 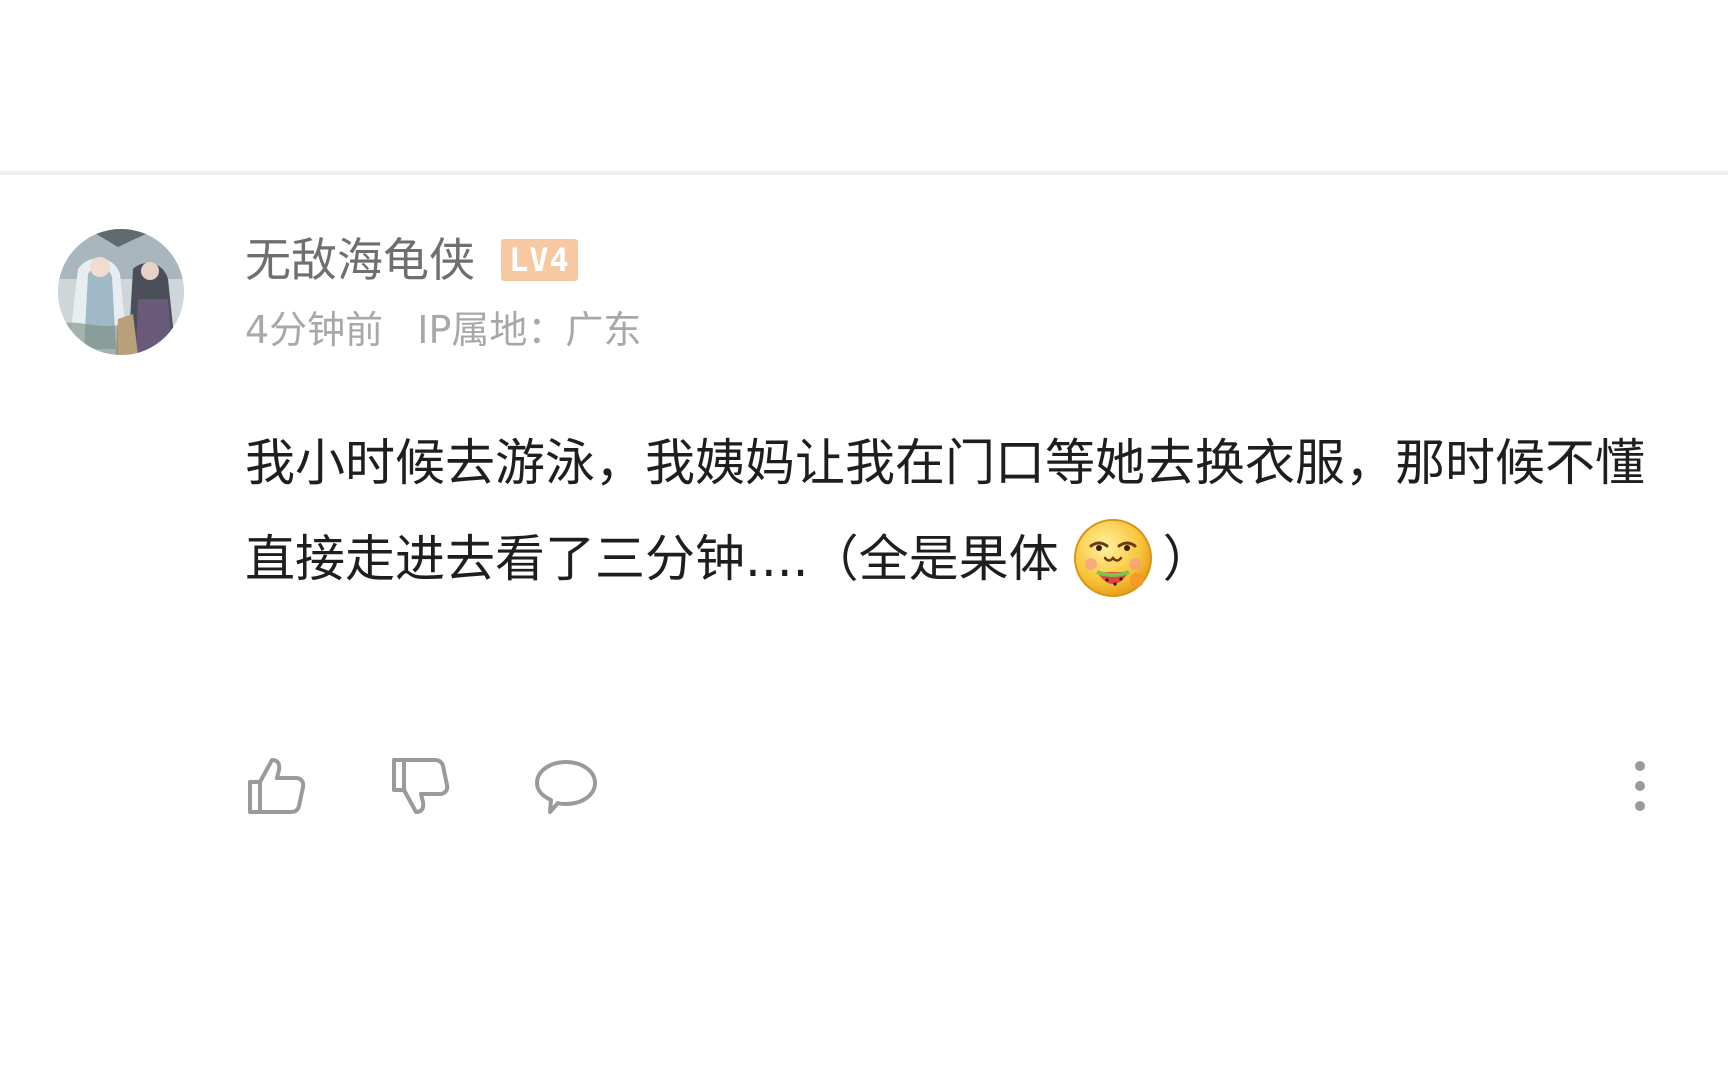 I want to click on ip-location: IP属地：广东, so click(x=529, y=330).